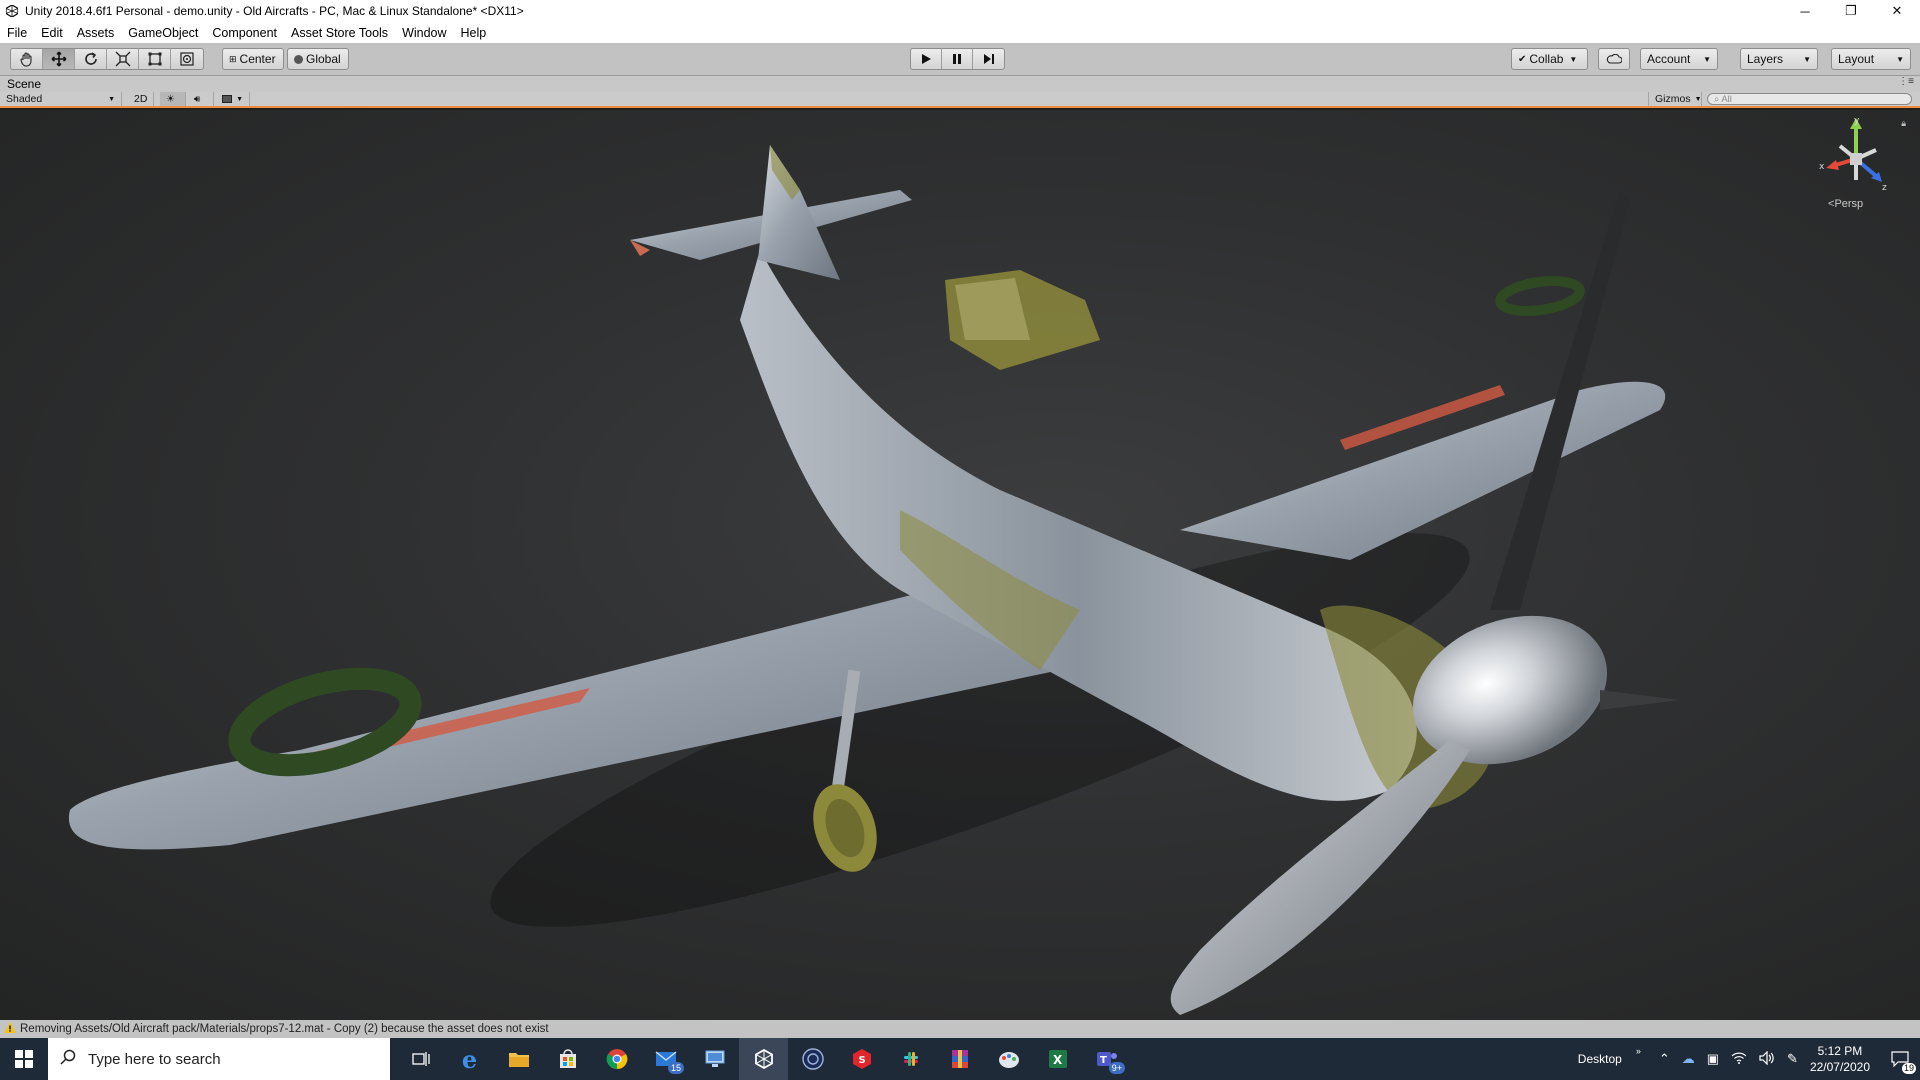 This screenshot has height=1080, width=1920. Describe the element at coordinates (1669, 59) in the screenshot. I see `account-label: Account` at that location.